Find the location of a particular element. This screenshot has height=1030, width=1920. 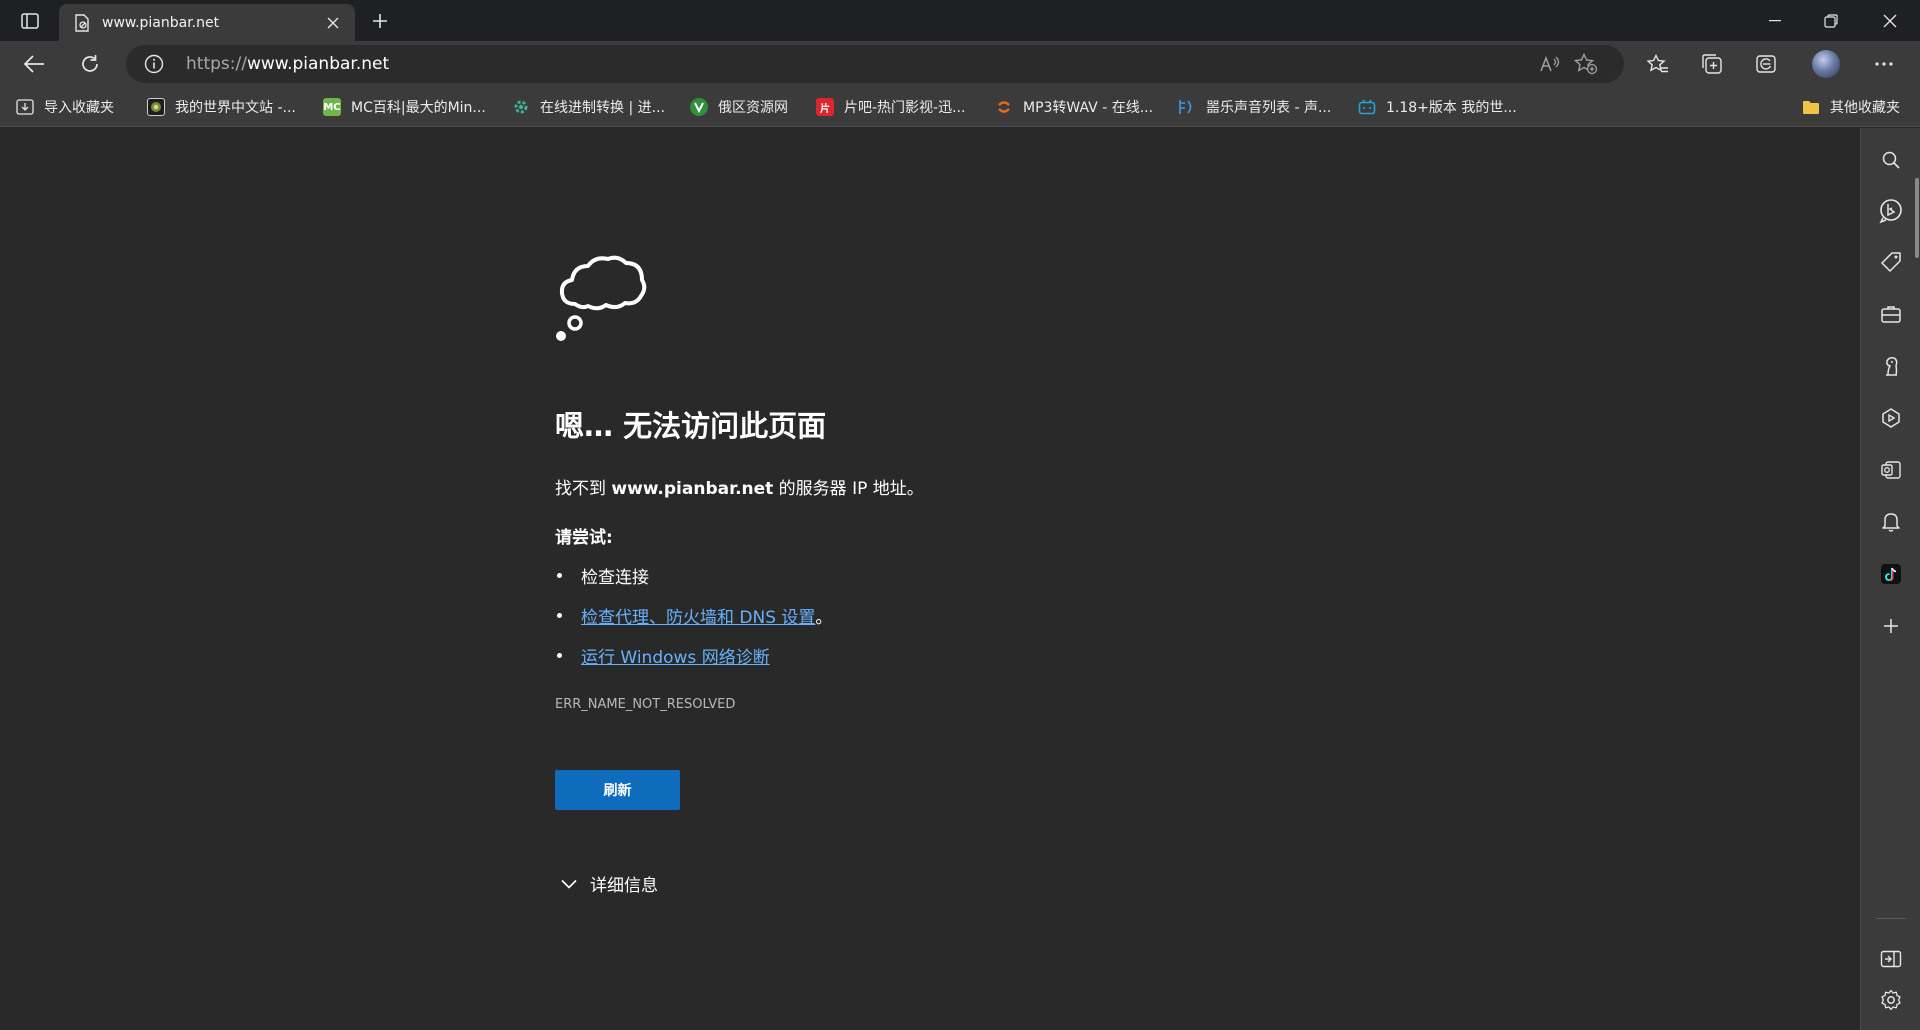

check-connection-text: 检查连接 is located at coordinates (615, 578).